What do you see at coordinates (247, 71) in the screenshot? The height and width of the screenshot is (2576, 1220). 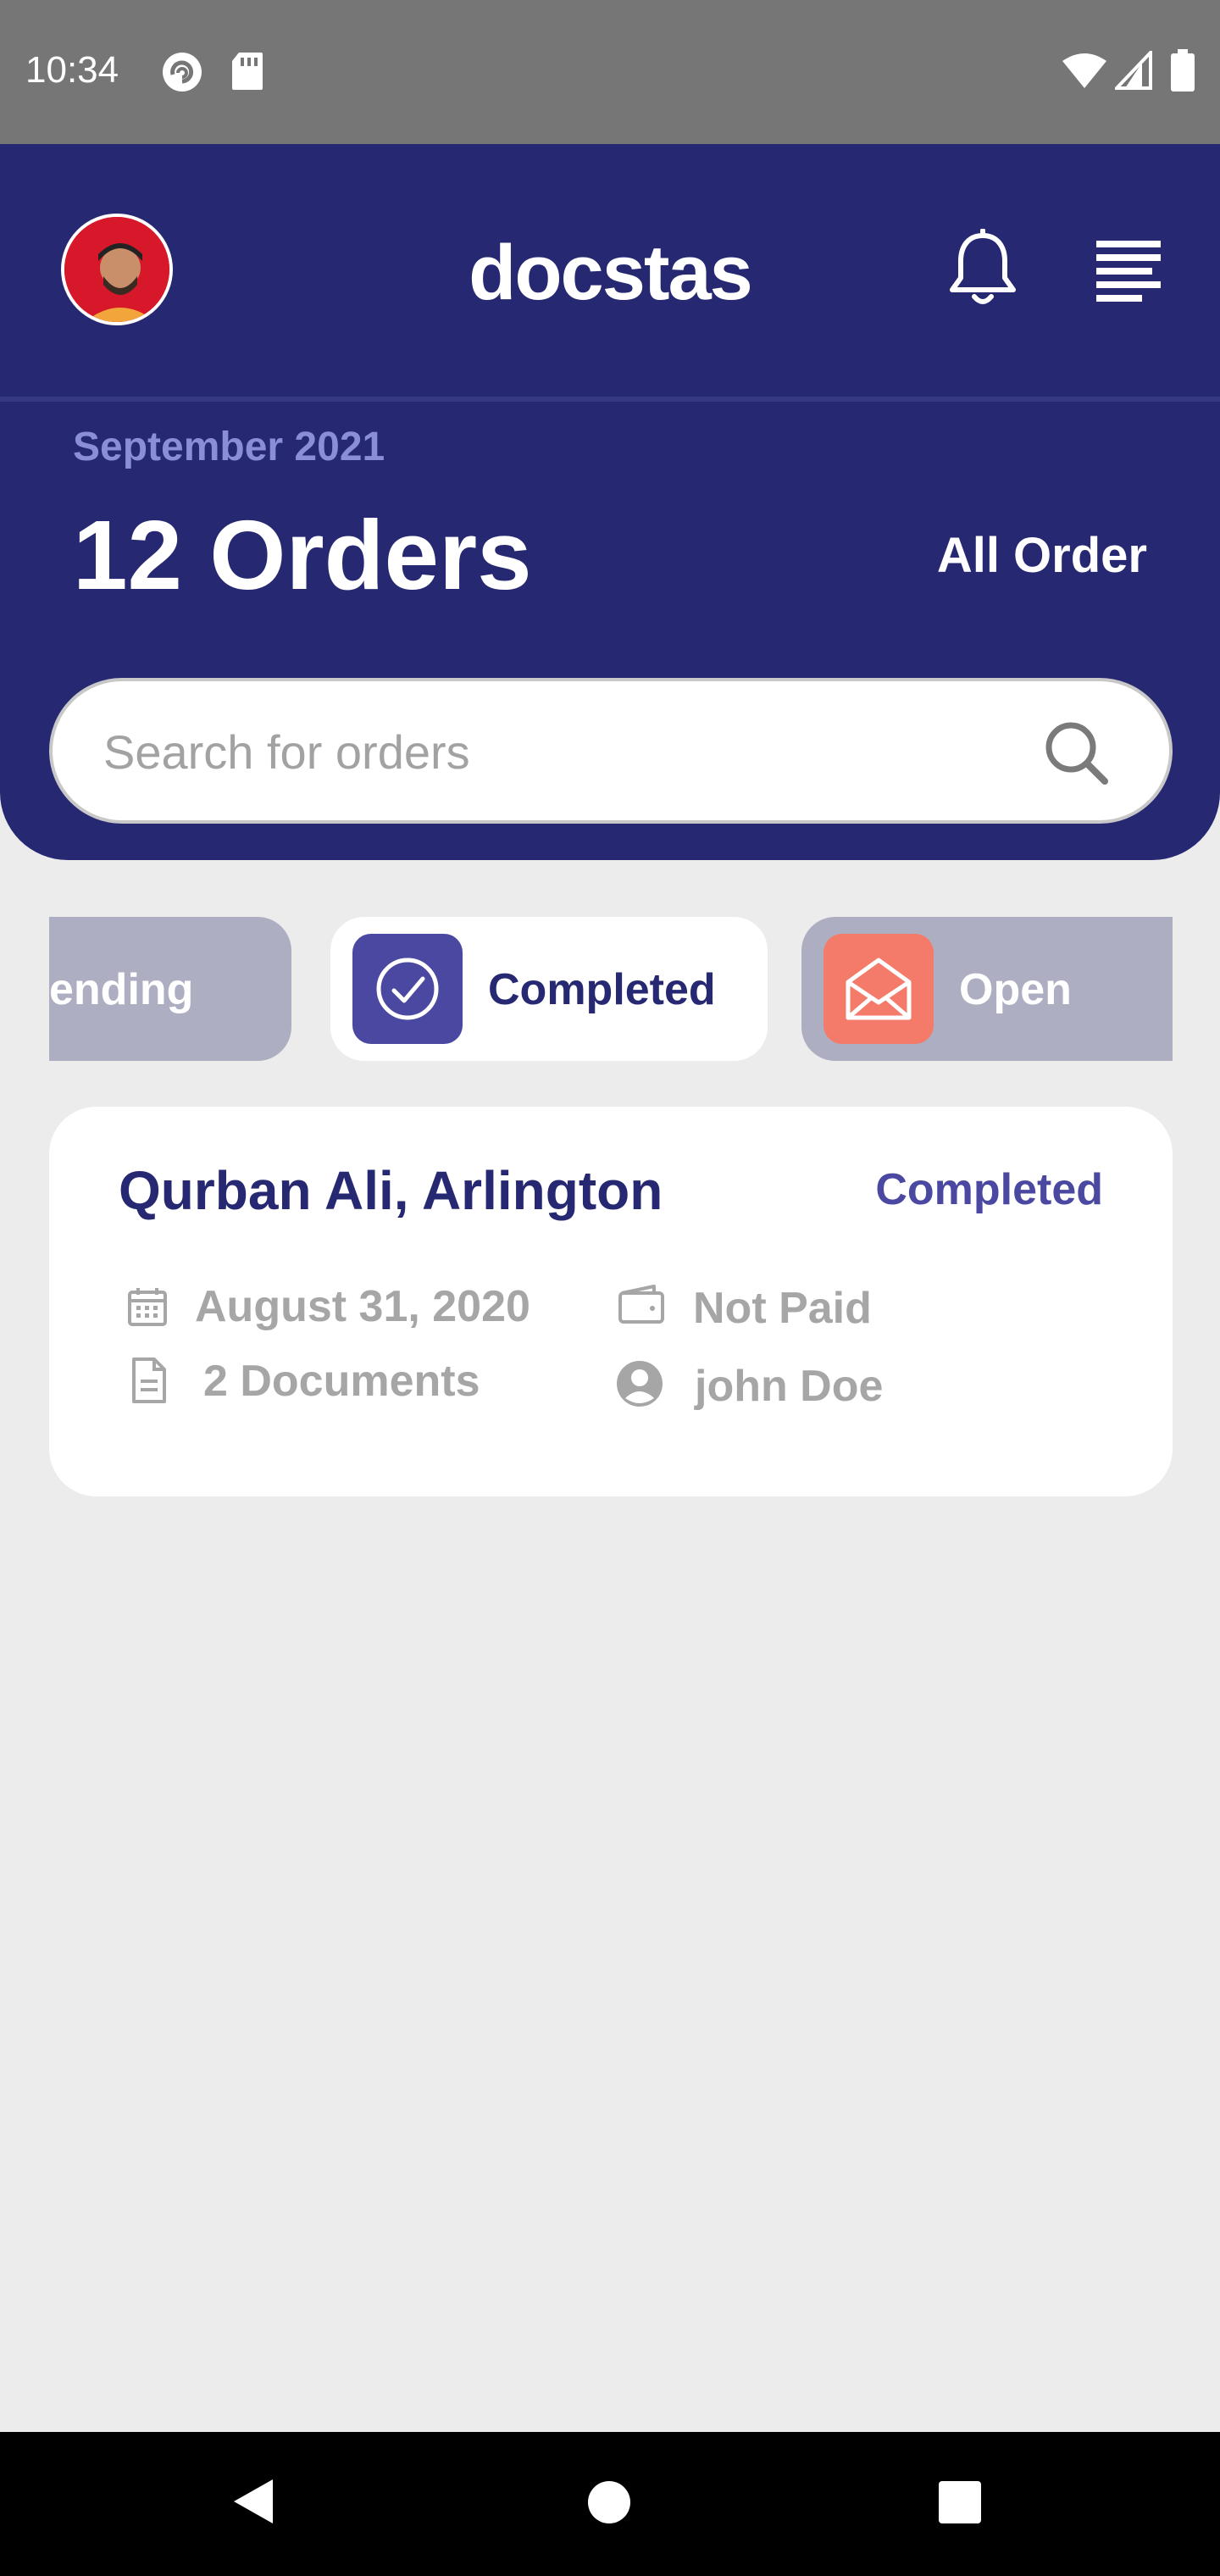 I see `sd-card-icon` at bounding box center [247, 71].